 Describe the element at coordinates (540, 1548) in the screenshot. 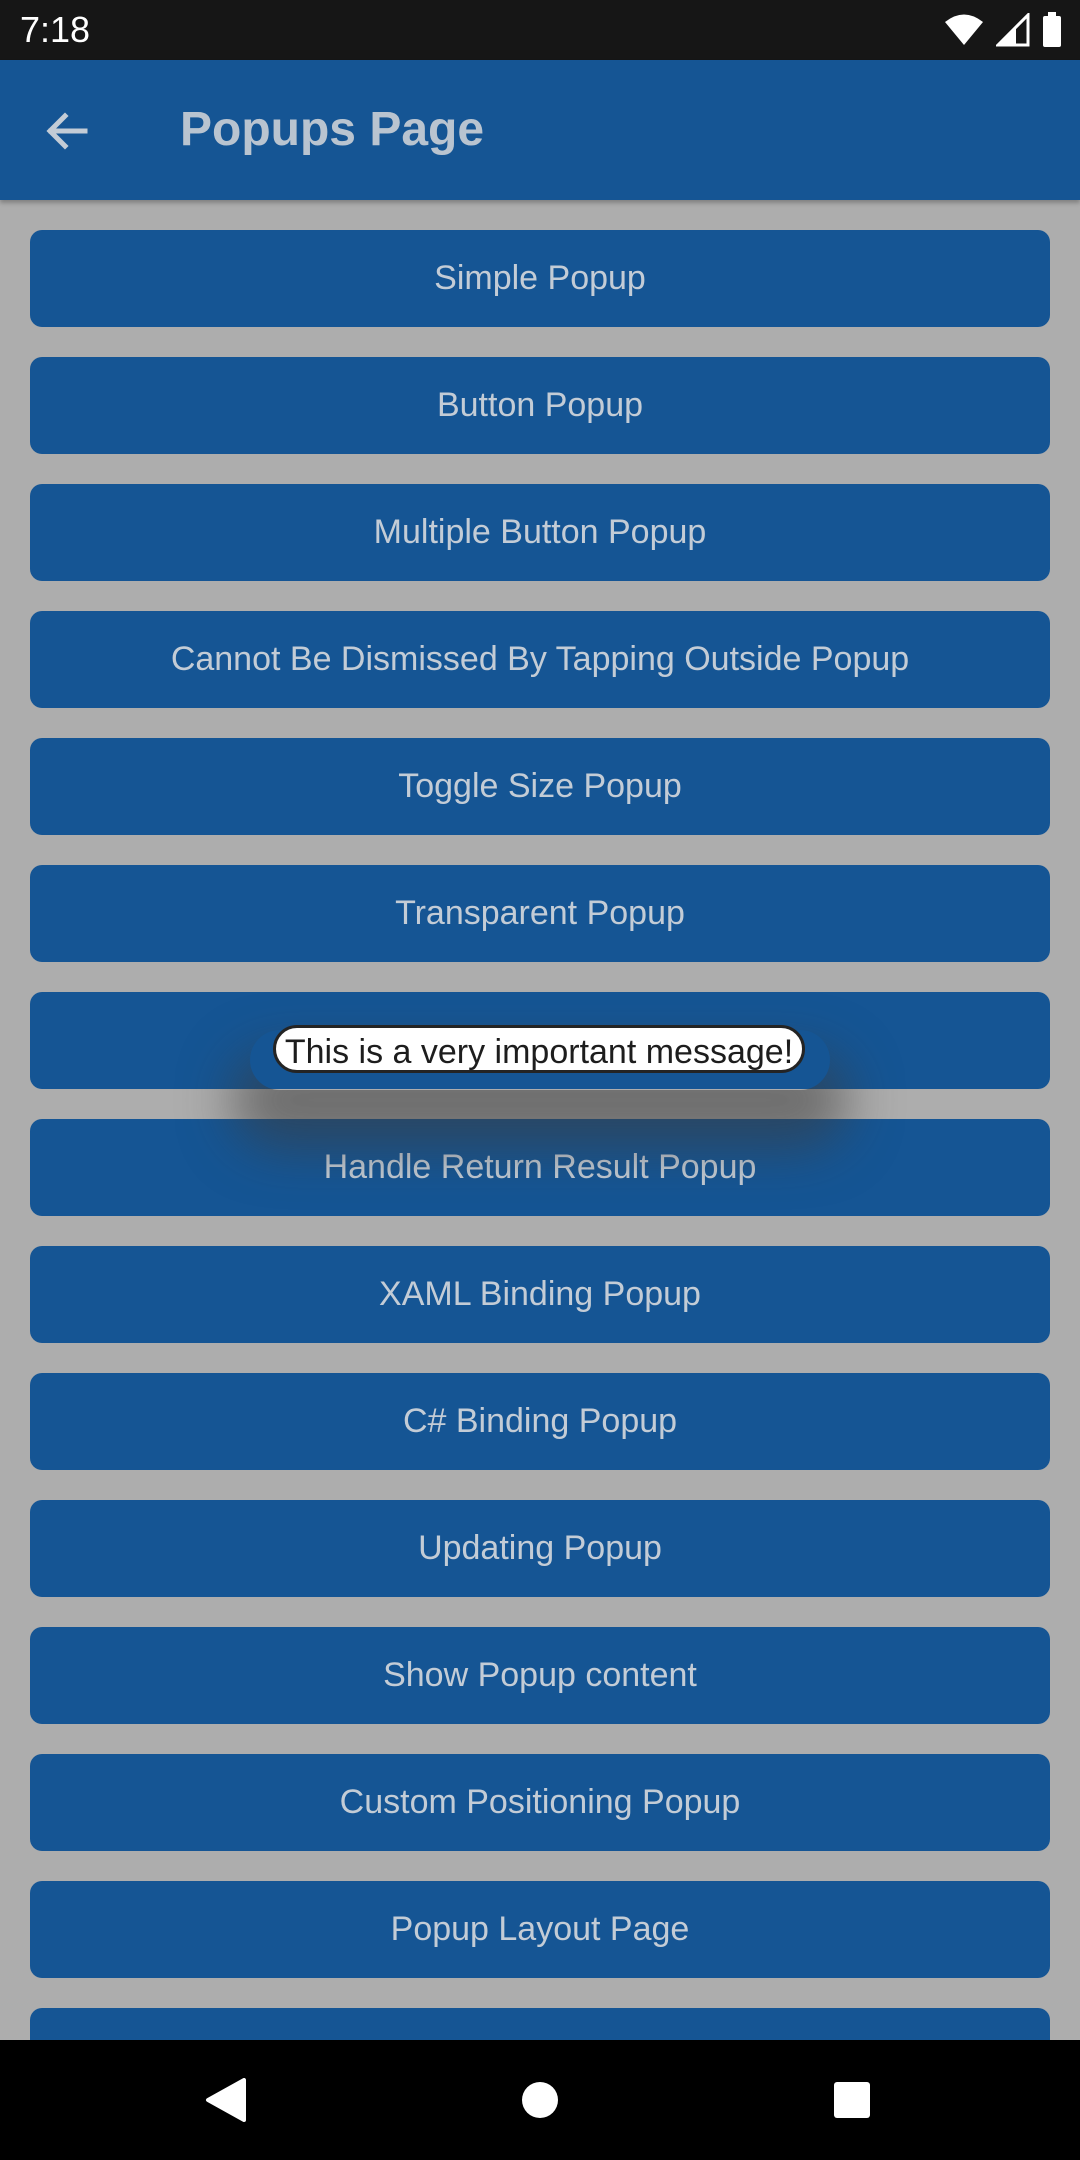

I see `updating-popup-button: Updating Popup` at that location.